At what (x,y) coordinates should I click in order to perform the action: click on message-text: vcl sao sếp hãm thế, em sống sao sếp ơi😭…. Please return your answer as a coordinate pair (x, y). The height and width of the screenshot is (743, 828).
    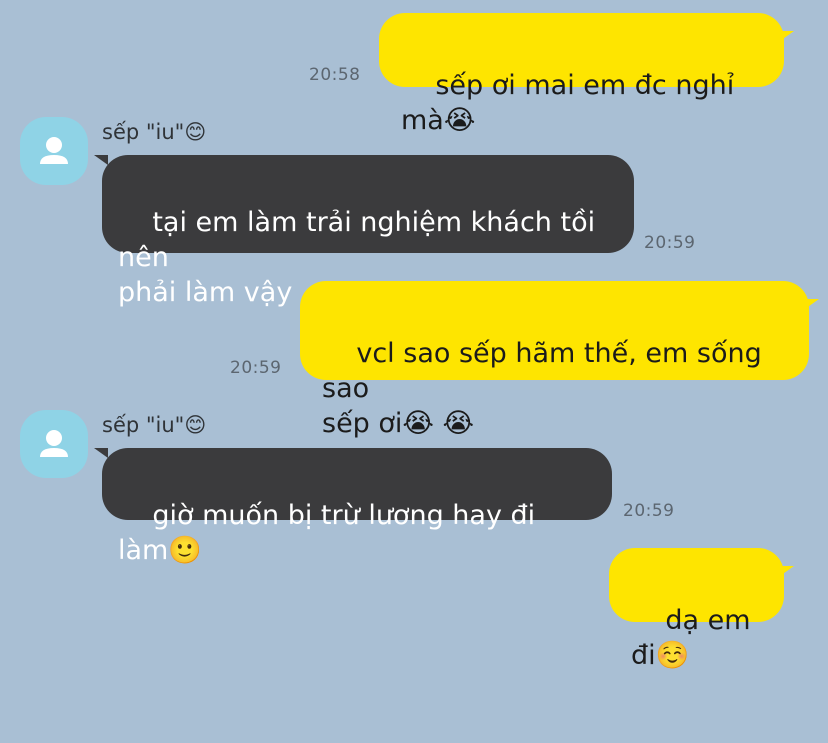
    Looking at the image, I should click on (542, 388).